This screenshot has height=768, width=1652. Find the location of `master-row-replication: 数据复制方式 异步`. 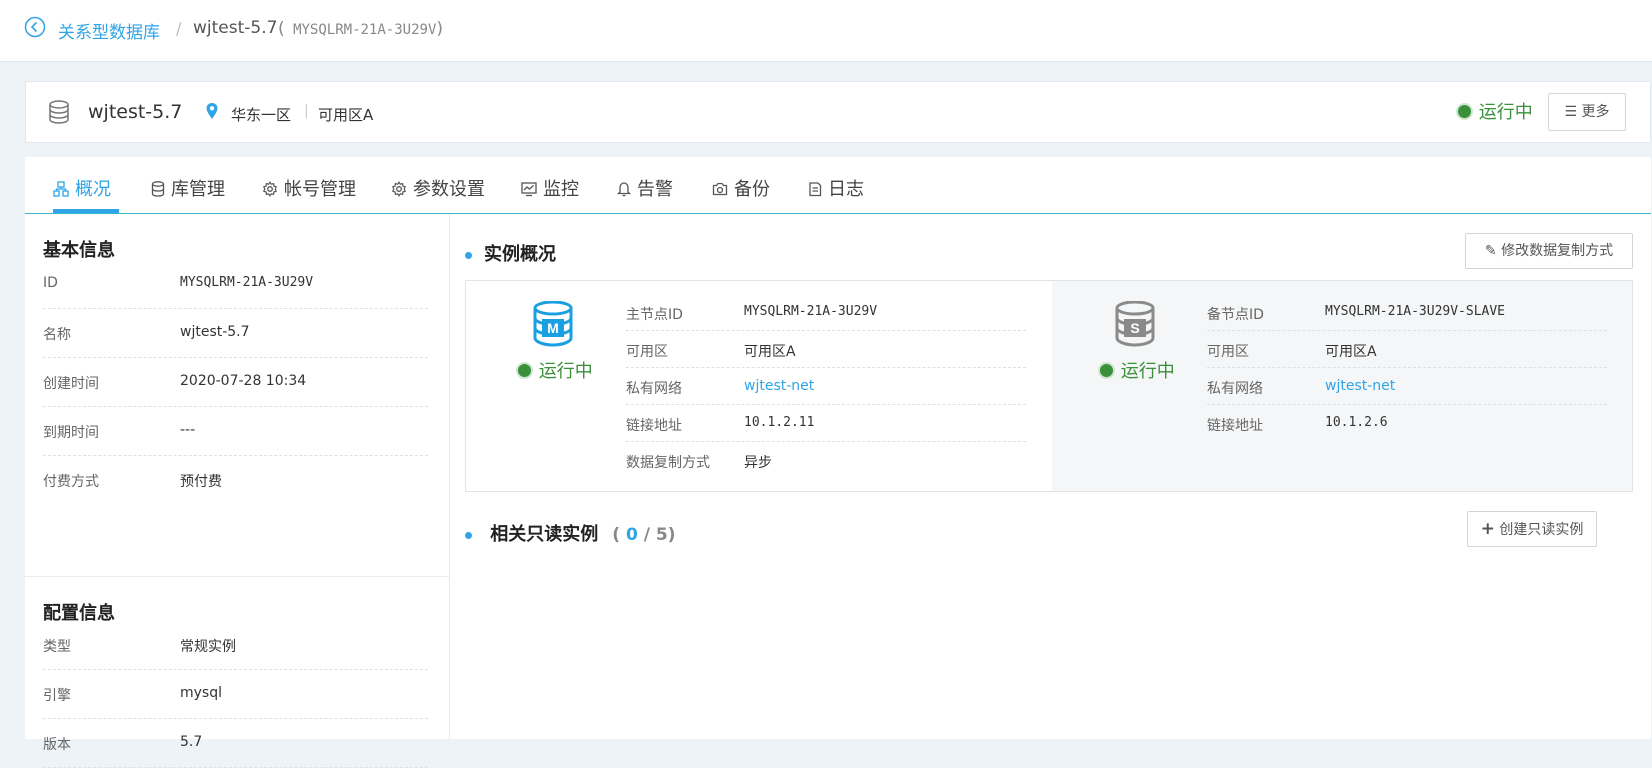

master-row-replication: 数据复制方式 异步 is located at coordinates (699, 463).